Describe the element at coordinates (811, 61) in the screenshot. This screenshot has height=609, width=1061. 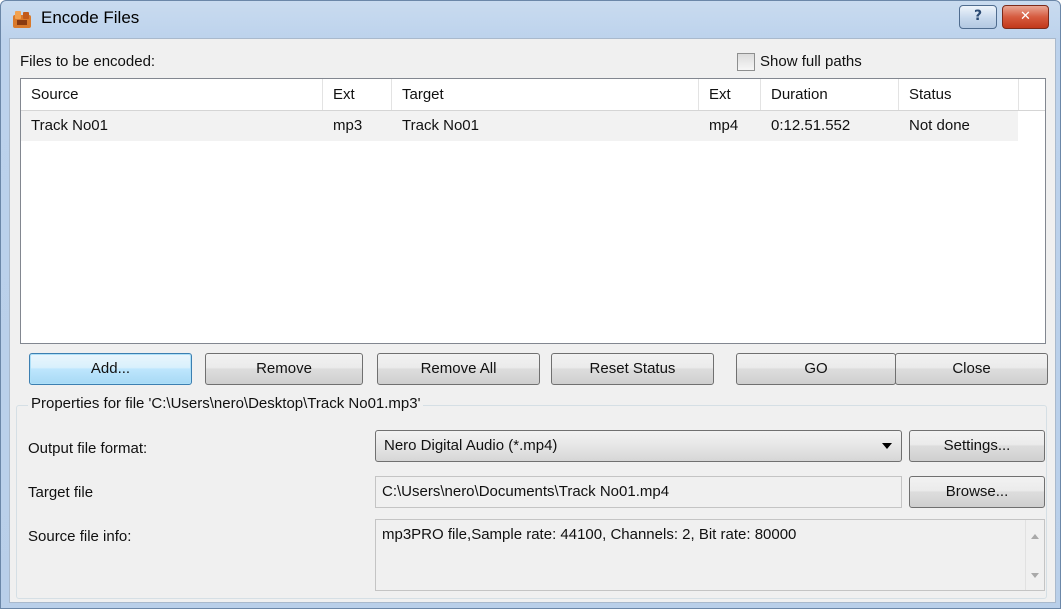
I see `show-full-paths-label: Show full paths` at that location.